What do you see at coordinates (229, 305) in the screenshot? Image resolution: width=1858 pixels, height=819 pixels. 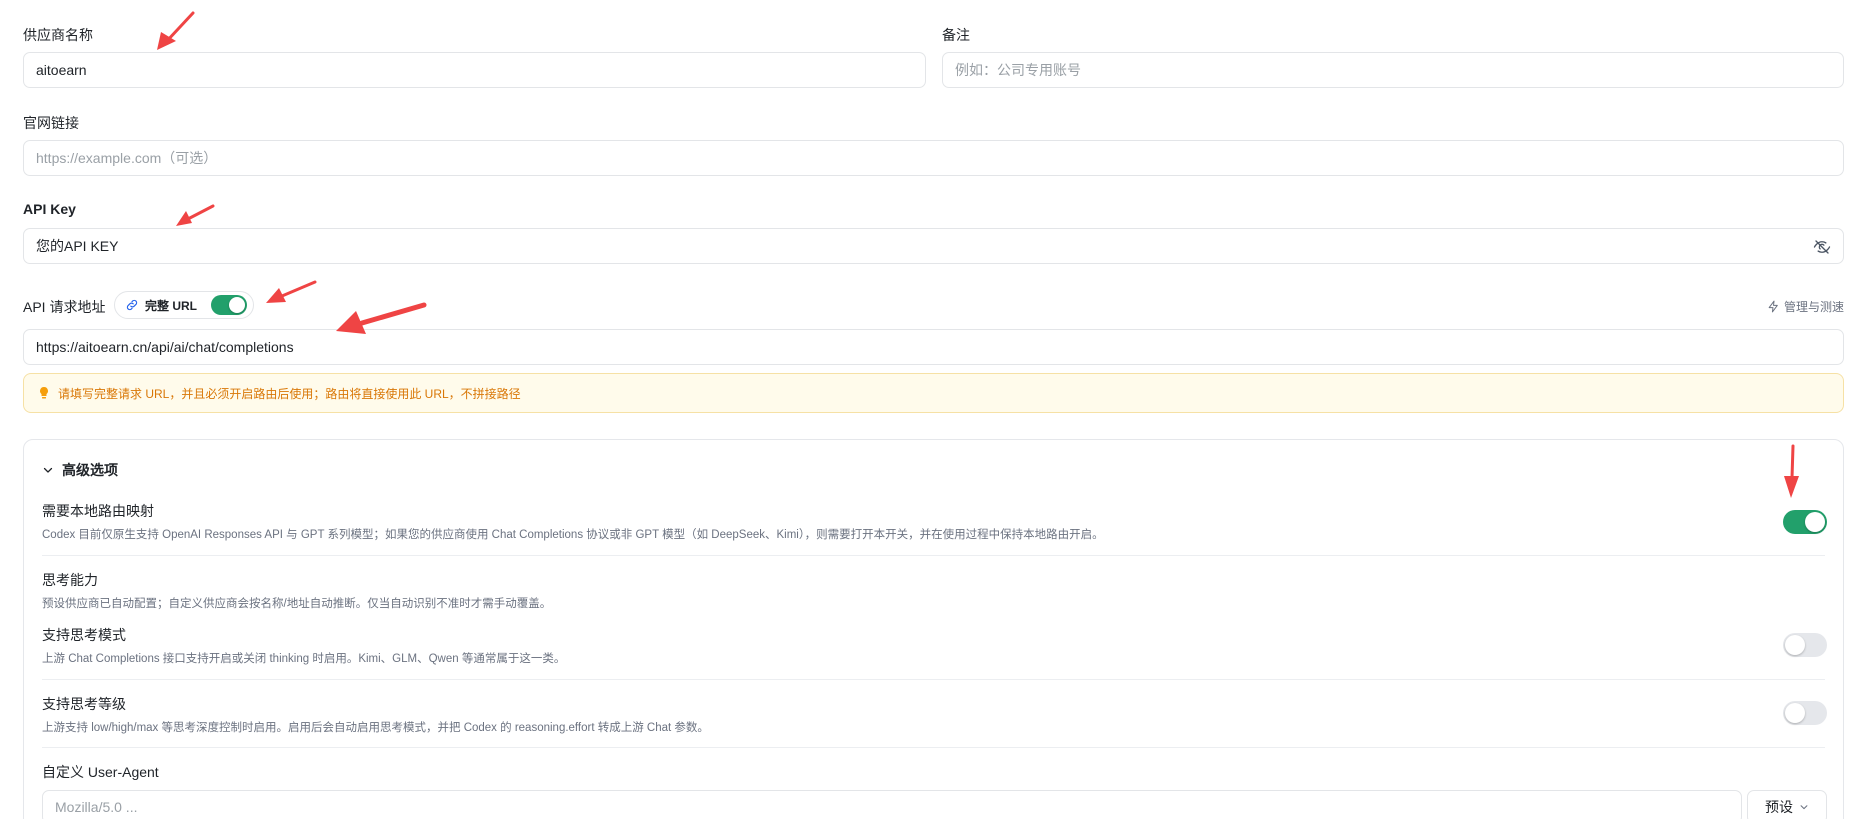 I see `full-url-switch` at bounding box center [229, 305].